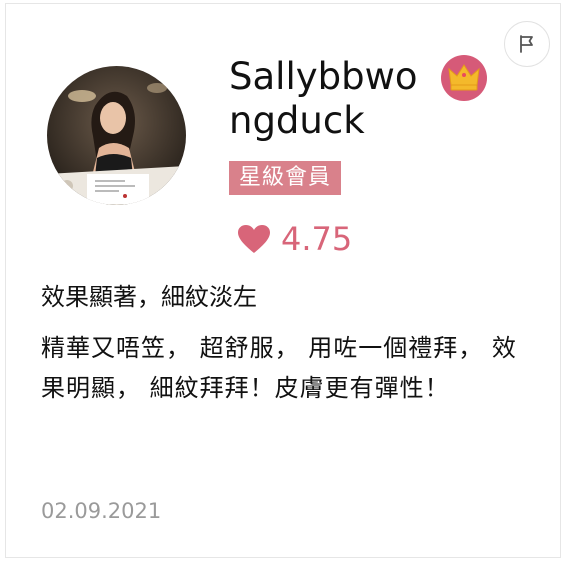 This screenshot has height=562, width=566. I want to click on report-button, so click(527, 44).